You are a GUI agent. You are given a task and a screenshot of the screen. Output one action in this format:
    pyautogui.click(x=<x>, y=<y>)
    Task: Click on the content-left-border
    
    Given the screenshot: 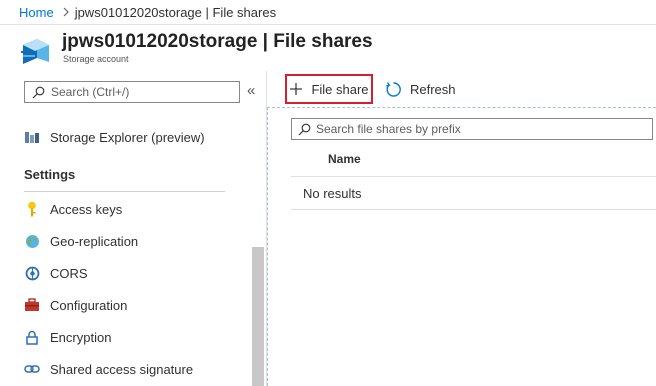 What is the action you would take?
    pyautogui.click(x=267, y=246)
    